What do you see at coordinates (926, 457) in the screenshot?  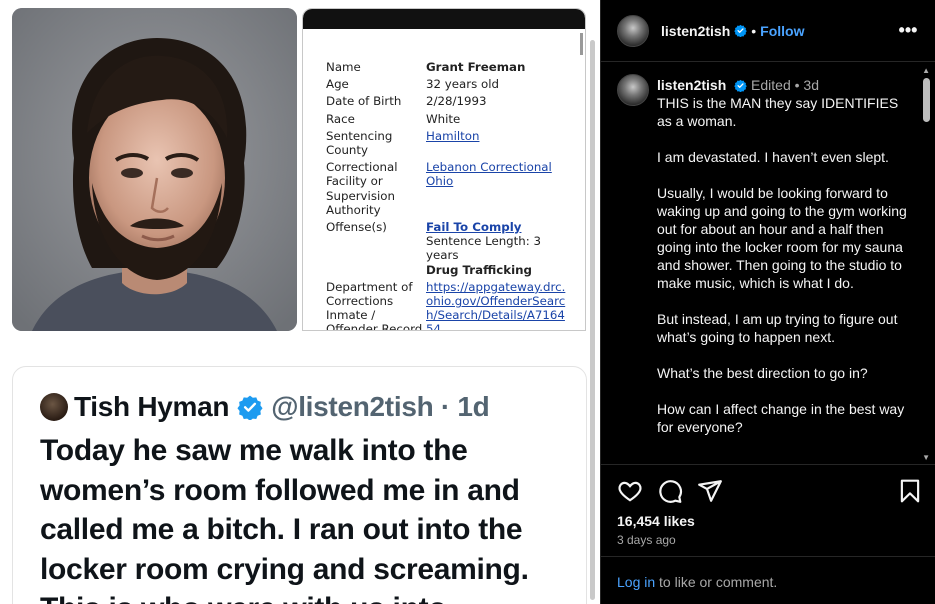 I see `scroll-down-icon: ▼` at bounding box center [926, 457].